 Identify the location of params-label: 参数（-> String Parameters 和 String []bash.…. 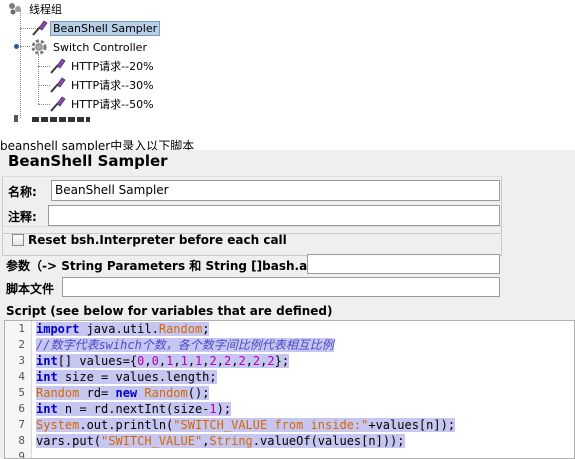
(170, 266).